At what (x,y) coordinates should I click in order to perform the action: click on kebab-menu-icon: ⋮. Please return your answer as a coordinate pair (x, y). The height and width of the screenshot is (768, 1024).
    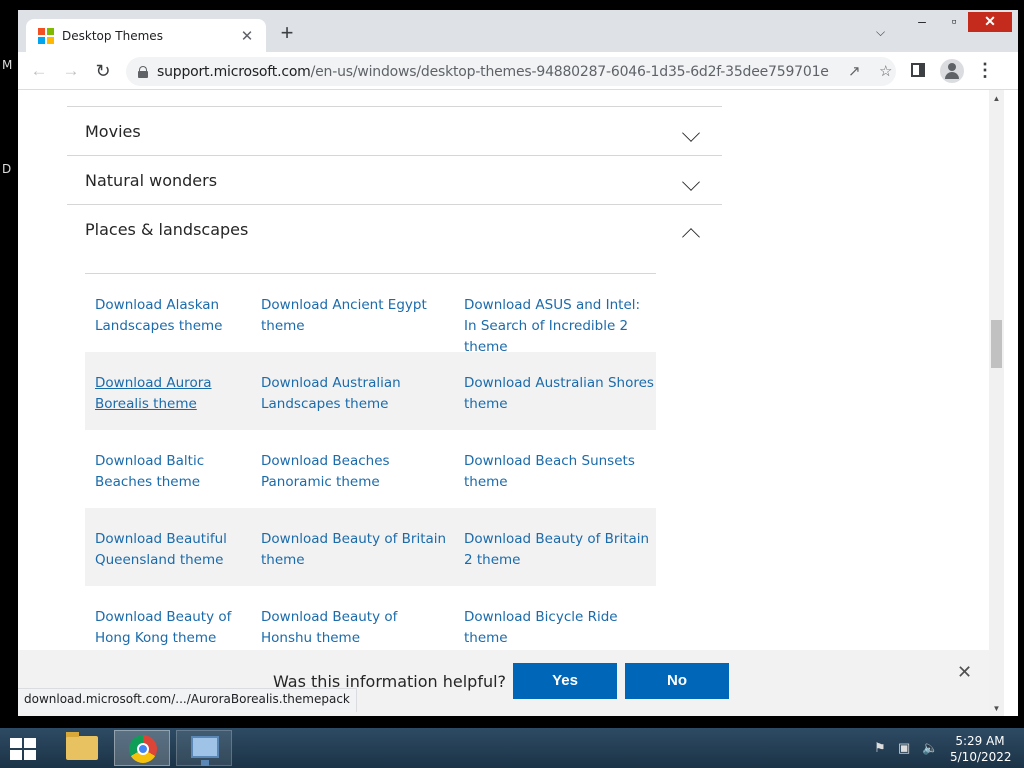
    Looking at the image, I should click on (985, 70).